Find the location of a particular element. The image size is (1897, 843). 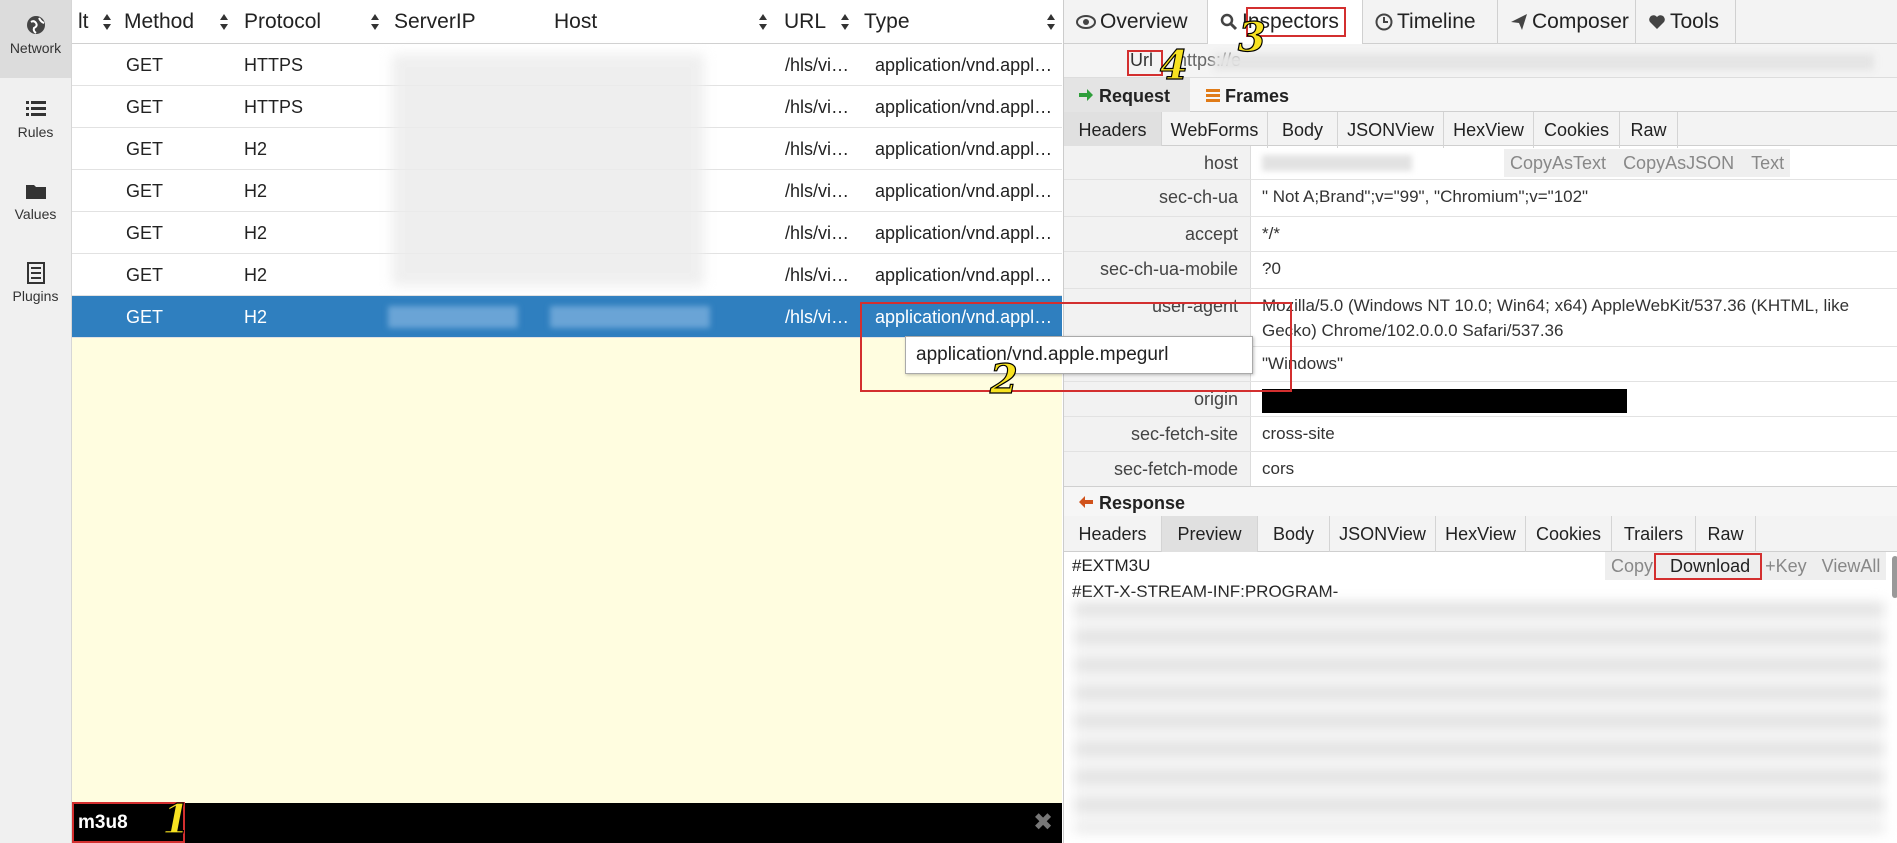

tab-composer: Composer is located at coordinates (1567, 22).